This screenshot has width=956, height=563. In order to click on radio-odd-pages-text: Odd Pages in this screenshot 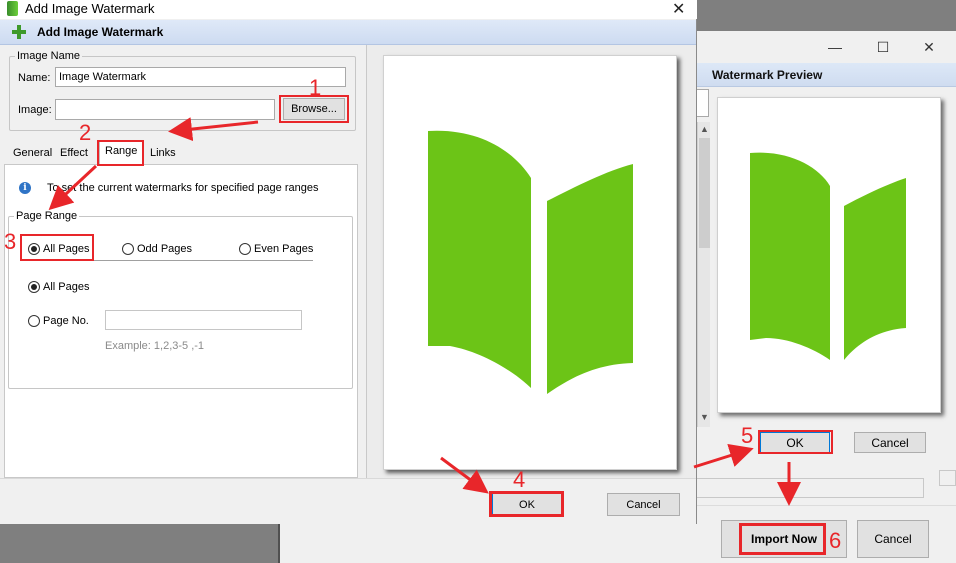, I will do `click(165, 249)`.